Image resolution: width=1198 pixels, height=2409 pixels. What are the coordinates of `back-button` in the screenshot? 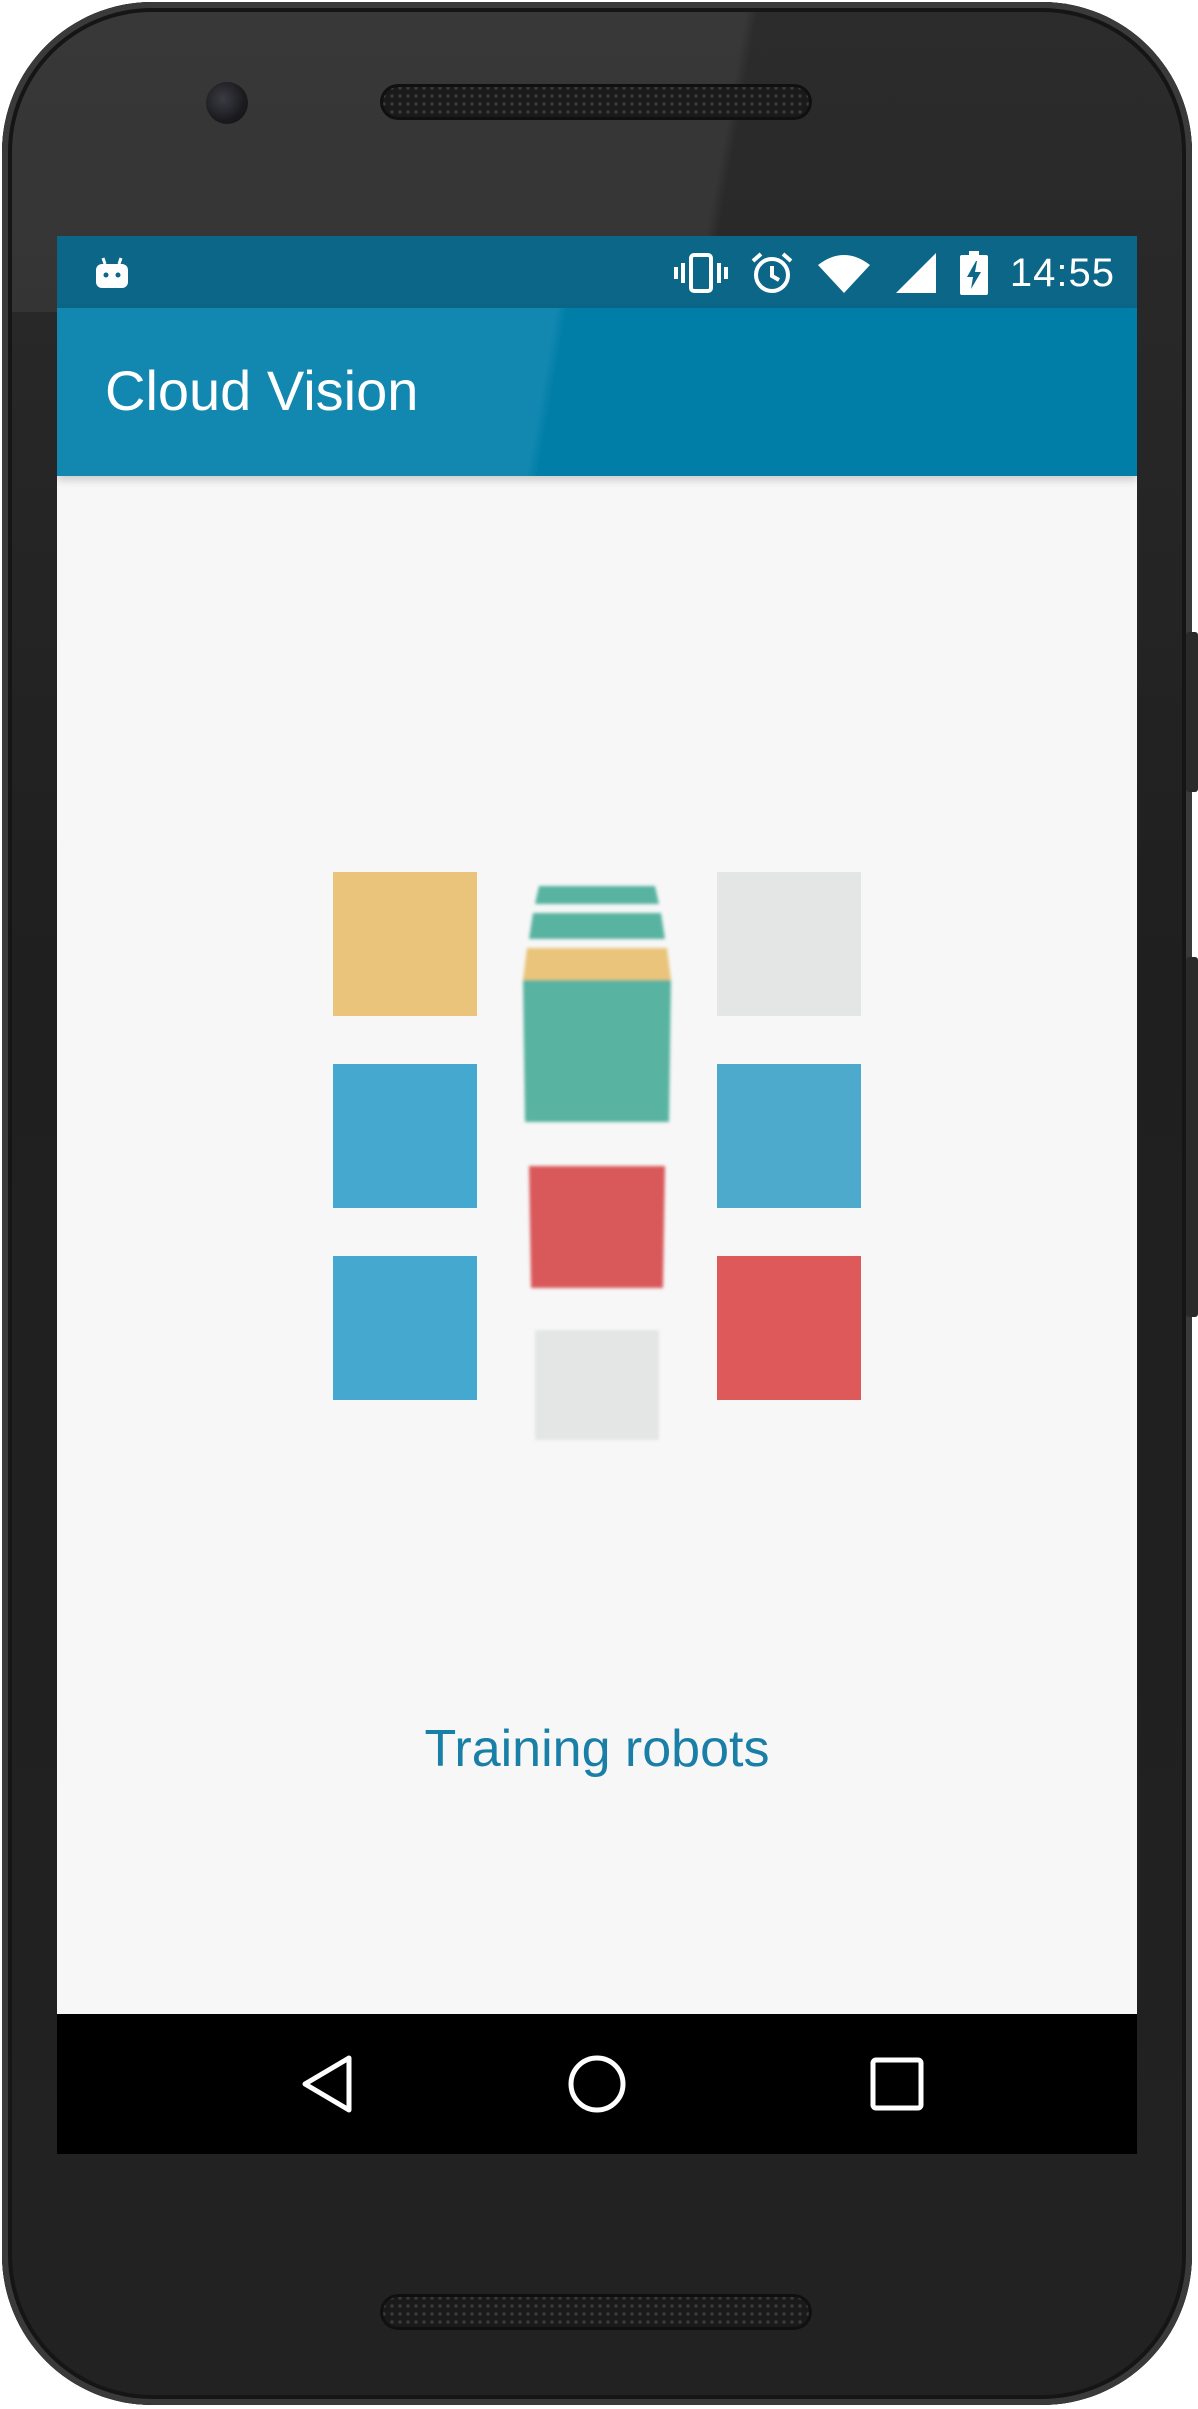 It's located at (327, 2084).